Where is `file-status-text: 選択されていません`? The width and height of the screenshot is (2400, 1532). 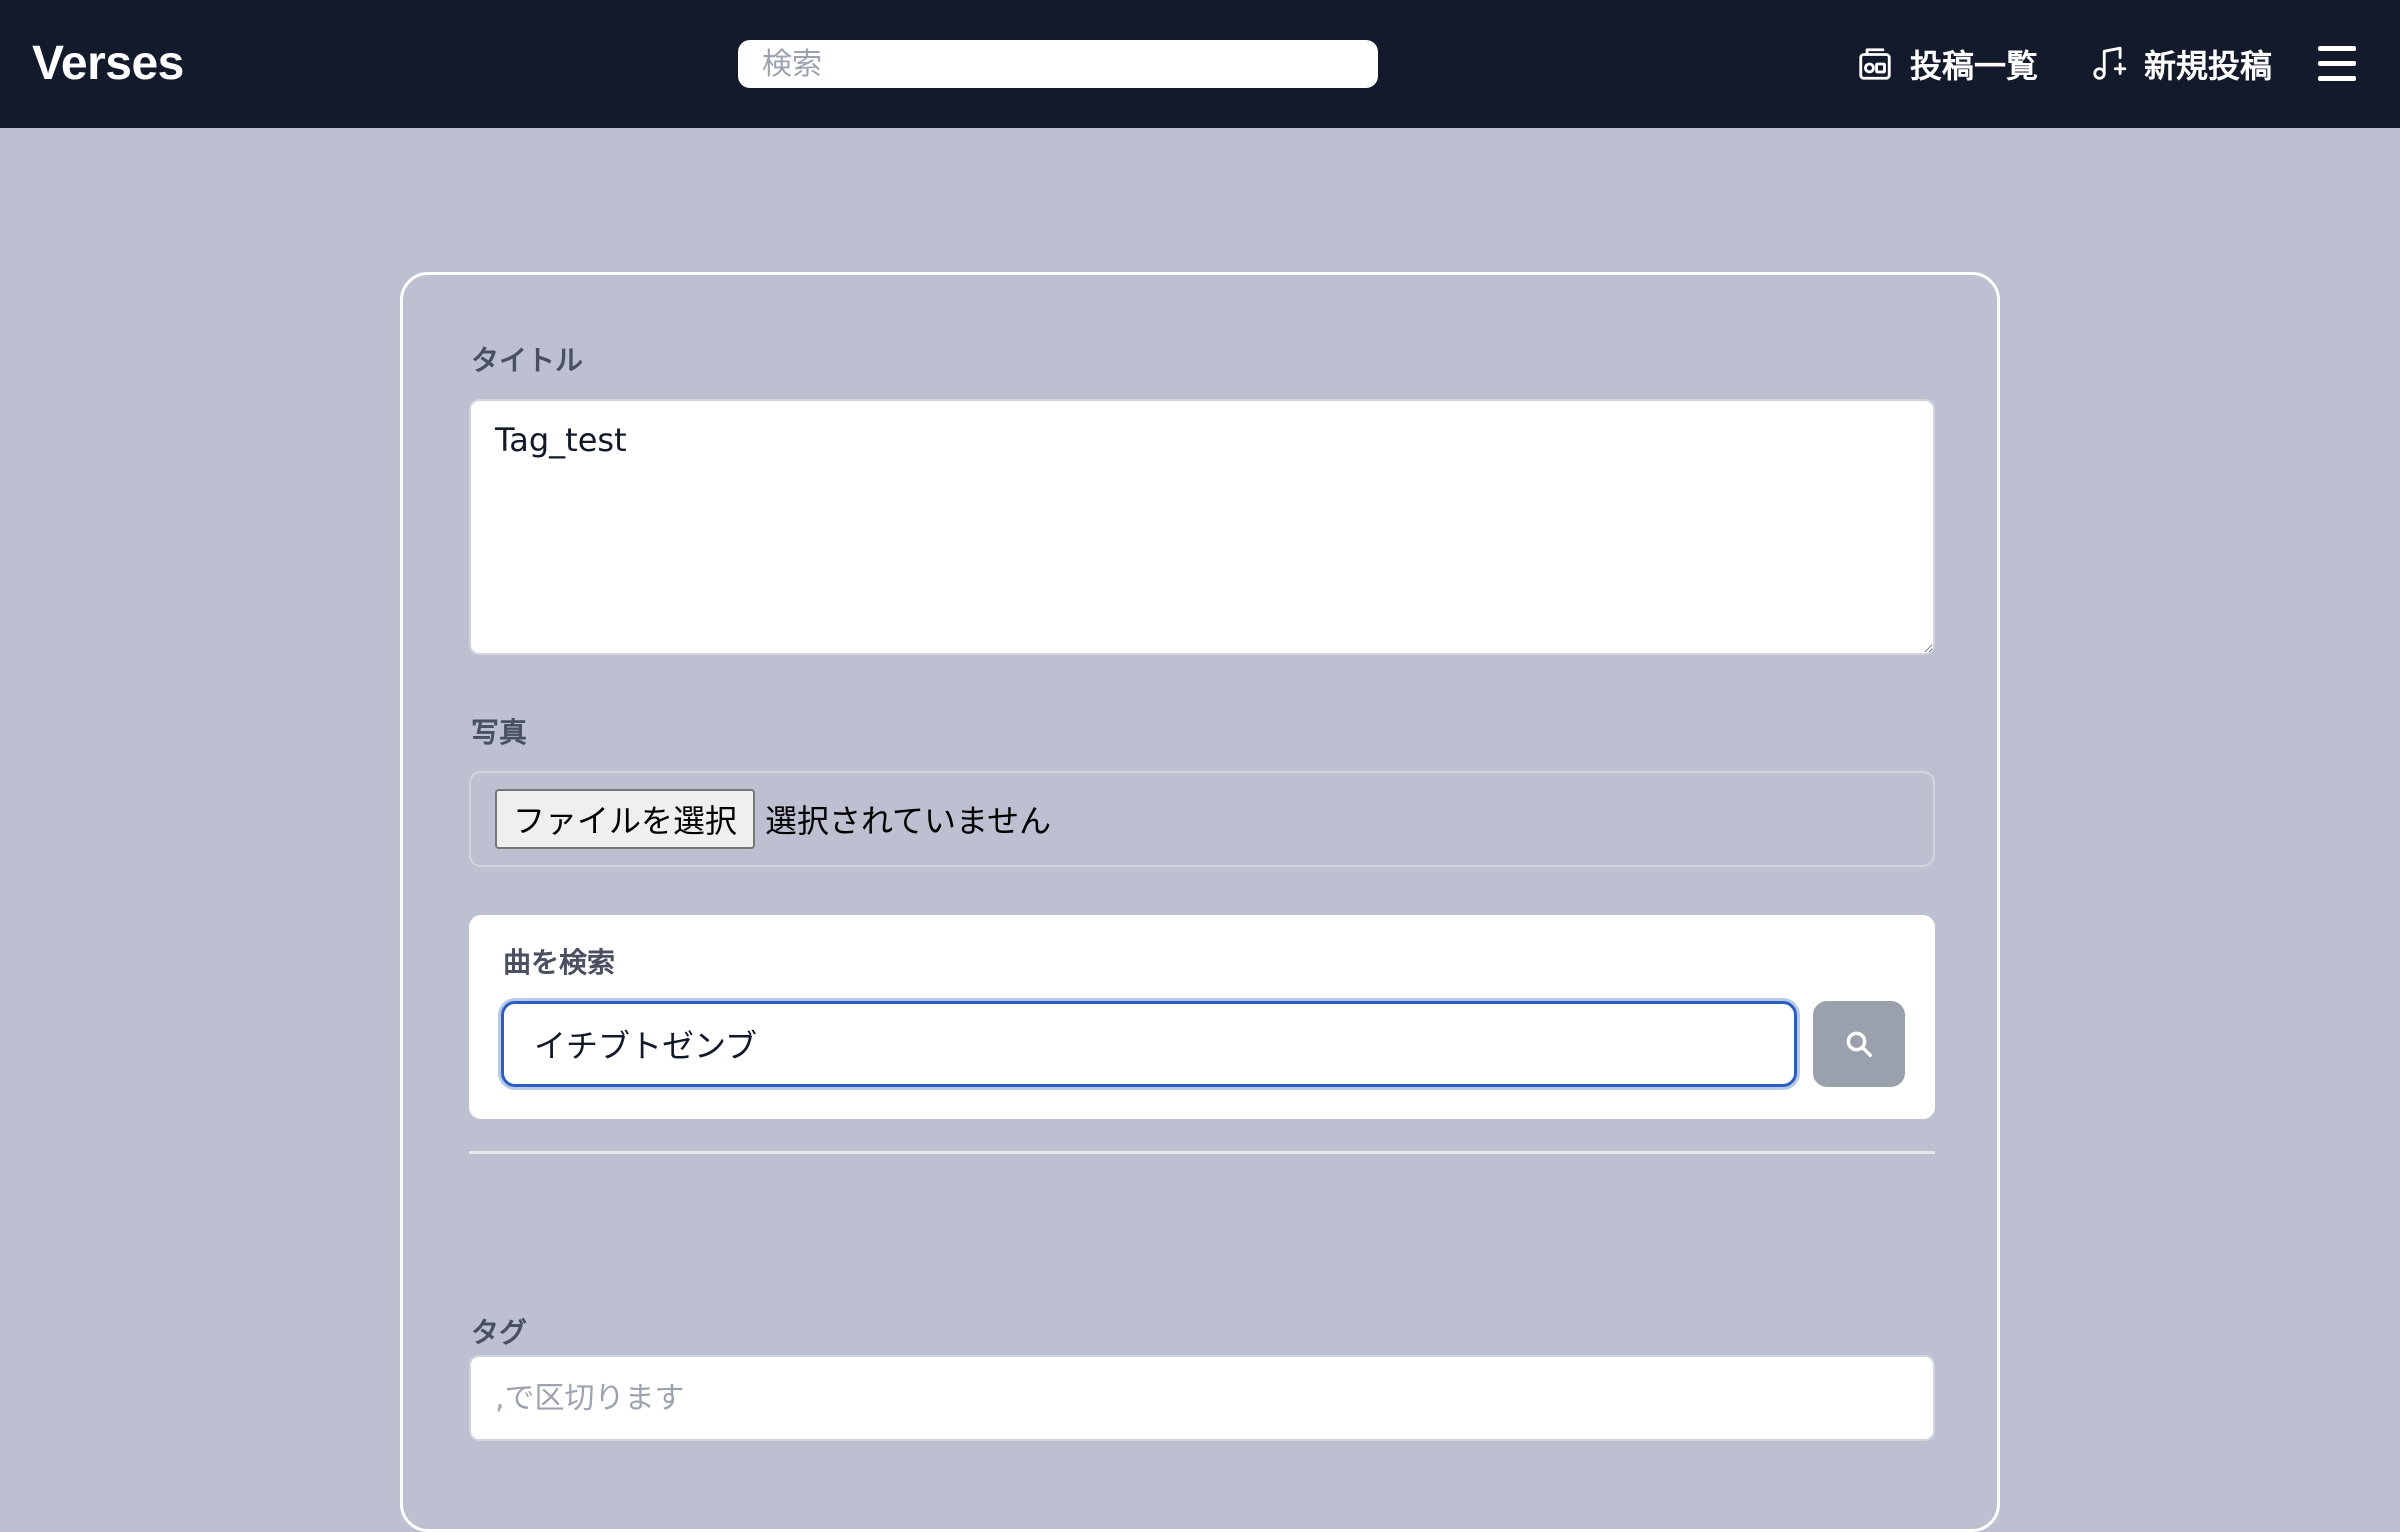 file-status-text: 選択されていません is located at coordinates (908, 821).